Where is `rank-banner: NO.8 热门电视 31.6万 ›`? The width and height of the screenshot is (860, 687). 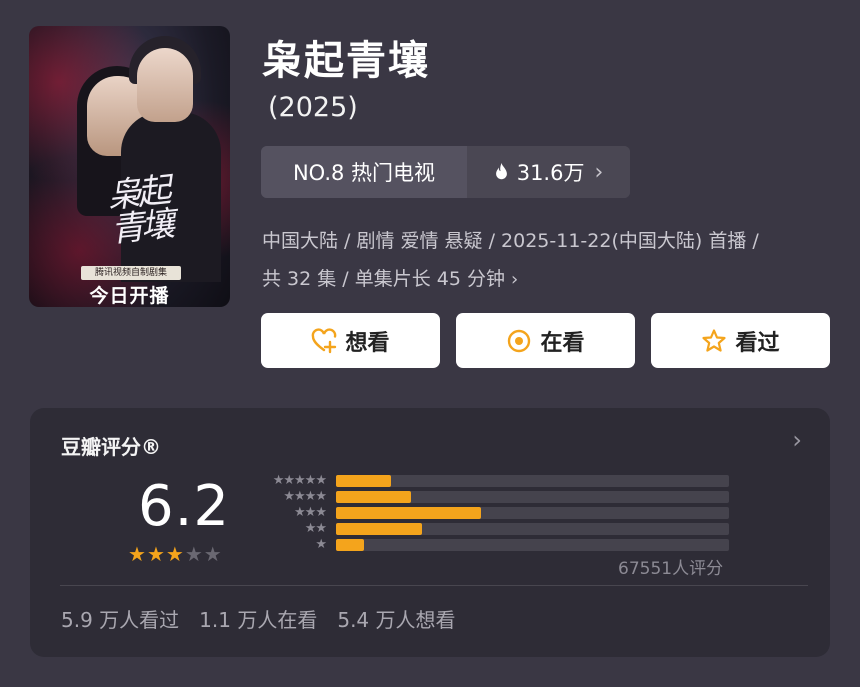 rank-banner: NO.8 热门电视 31.6万 › is located at coordinates (445, 172).